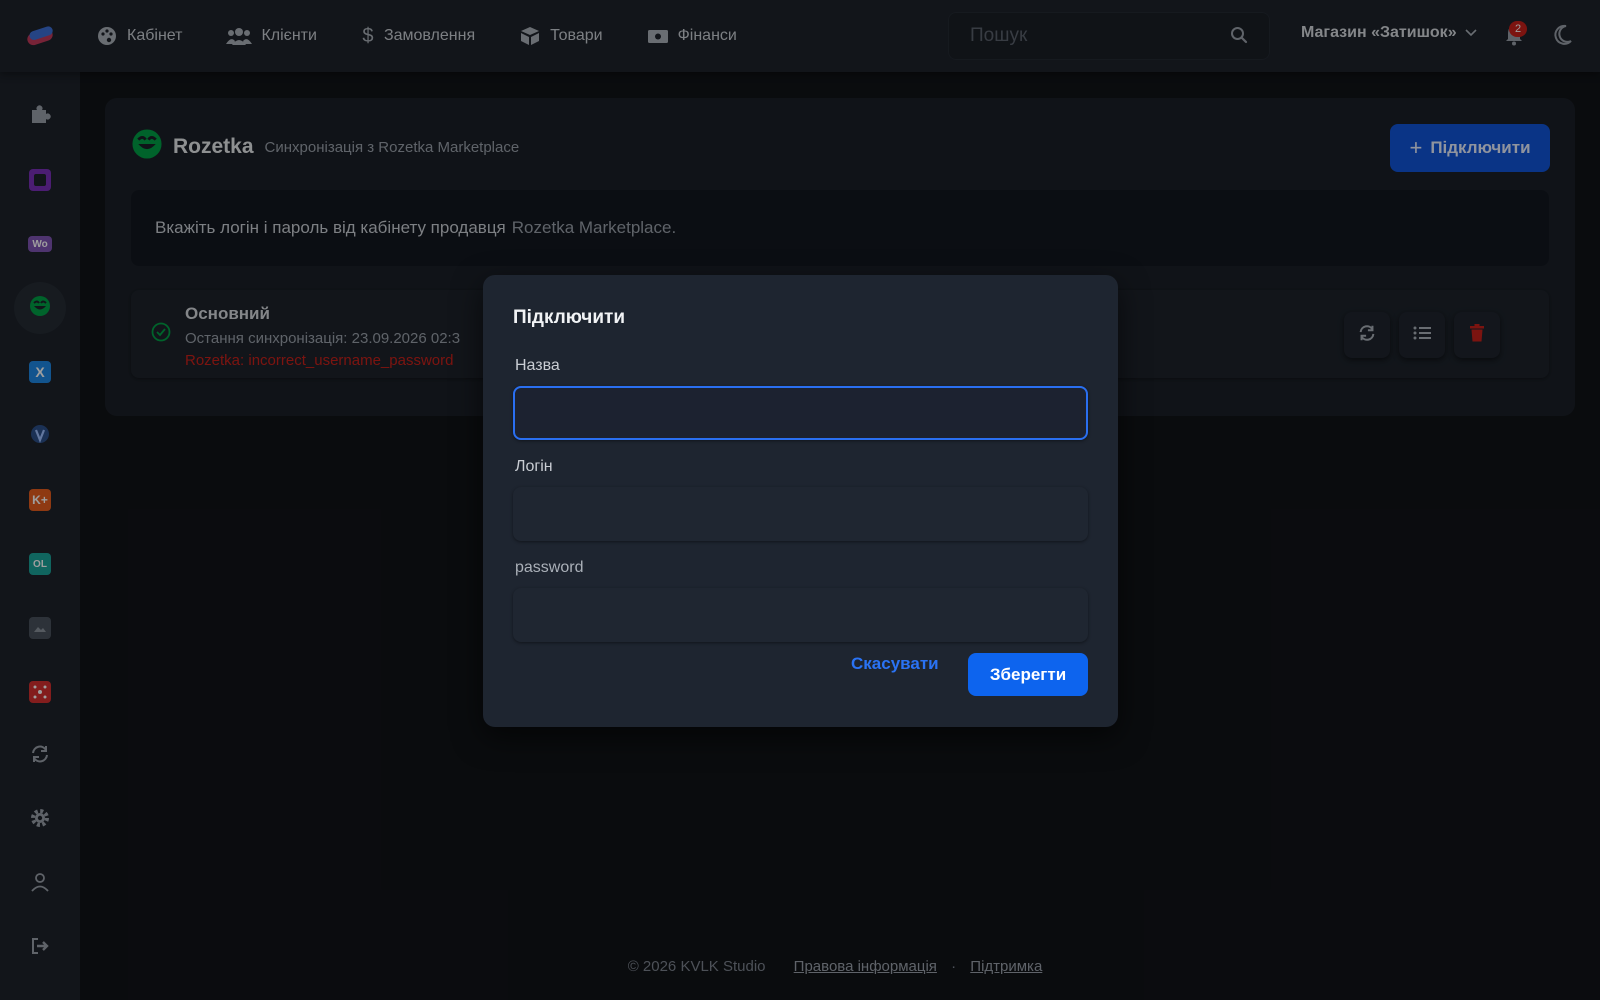 Image resolution: width=1600 pixels, height=1000 pixels. I want to click on password-input, so click(800, 615).